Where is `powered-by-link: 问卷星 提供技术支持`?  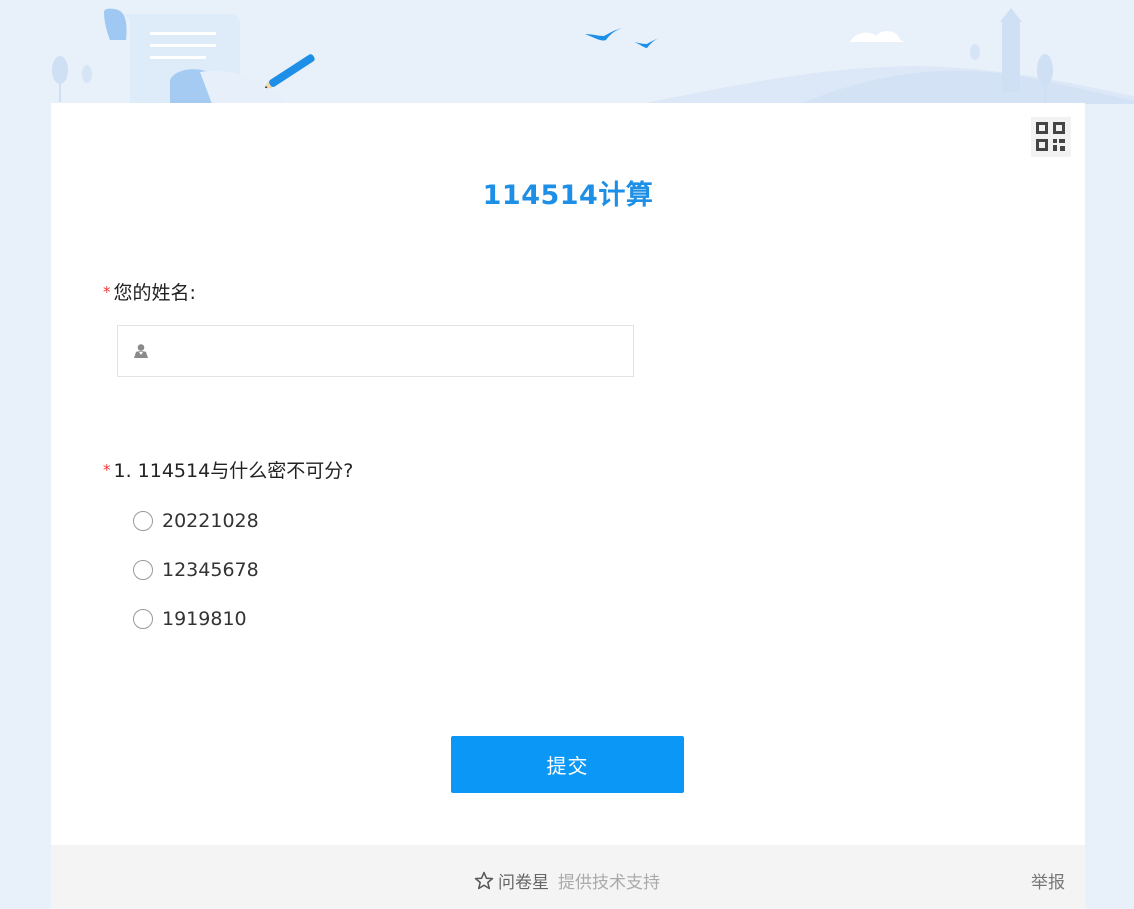 powered-by-link: 问卷星 提供技术支持 is located at coordinates (567, 880).